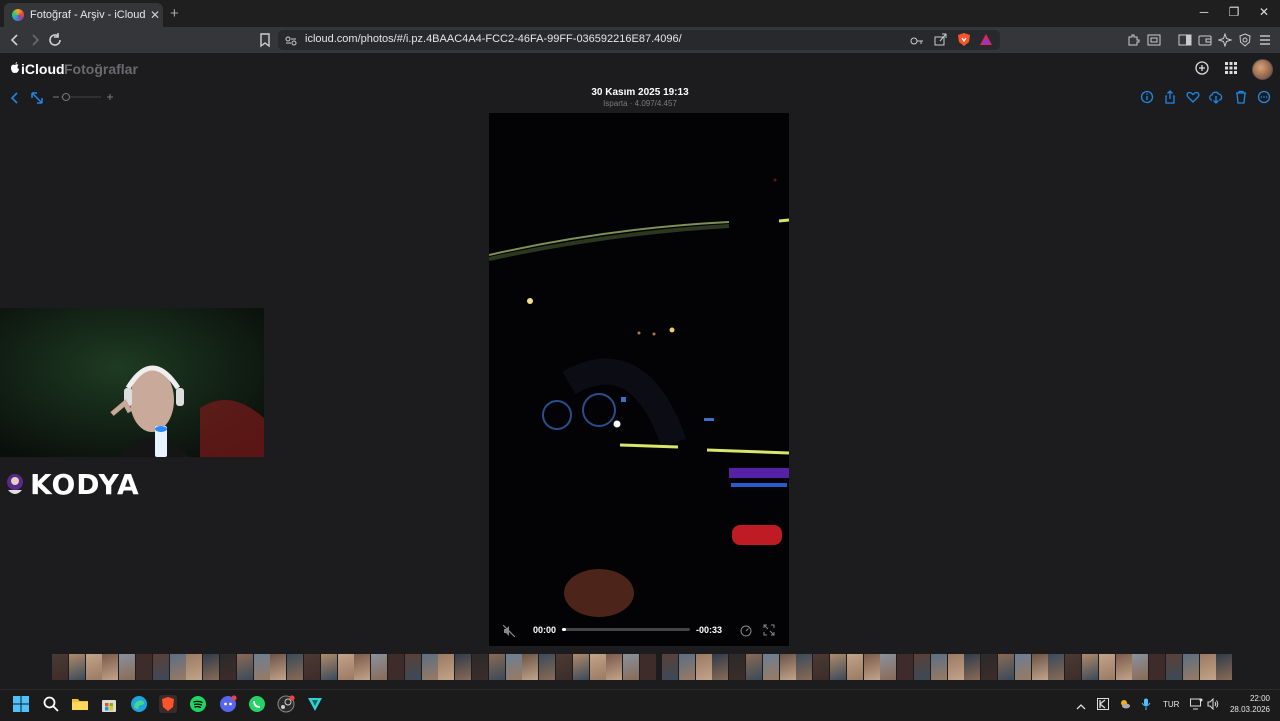  Describe the element at coordinates (1231, 70) in the screenshot. I see `apps-grid-icon` at that location.